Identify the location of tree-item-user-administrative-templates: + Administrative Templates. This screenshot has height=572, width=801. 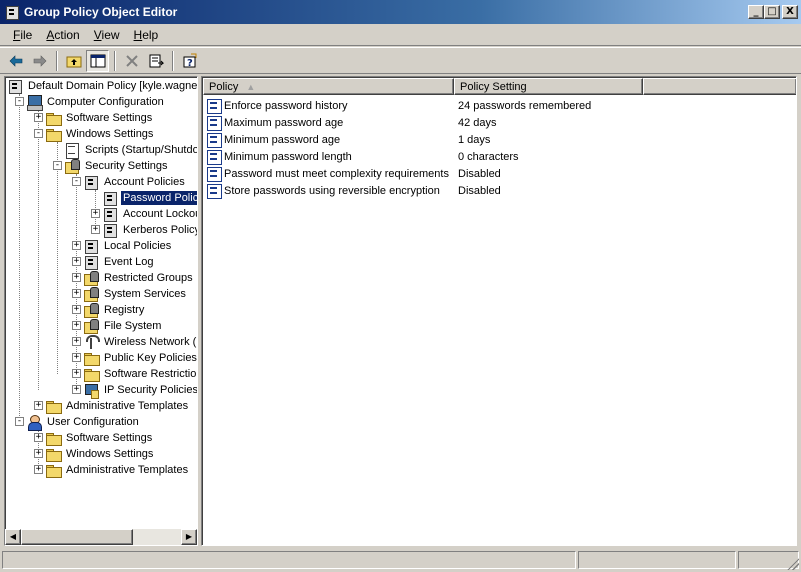
(102, 470).